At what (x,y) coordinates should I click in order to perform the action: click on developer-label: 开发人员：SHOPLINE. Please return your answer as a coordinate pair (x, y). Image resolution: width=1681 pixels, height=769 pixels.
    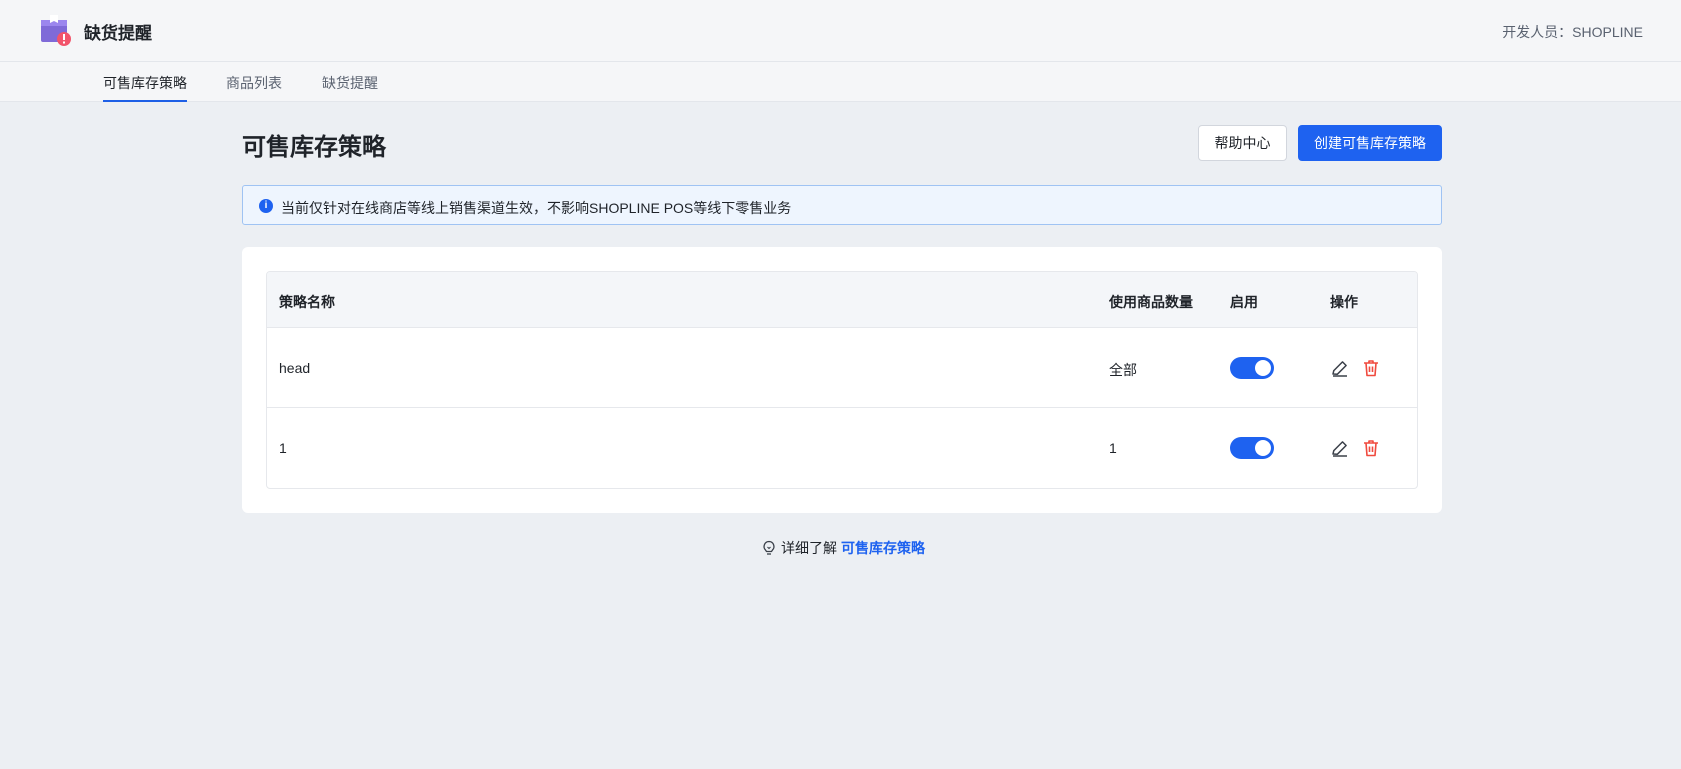
    Looking at the image, I should click on (1572, 32).